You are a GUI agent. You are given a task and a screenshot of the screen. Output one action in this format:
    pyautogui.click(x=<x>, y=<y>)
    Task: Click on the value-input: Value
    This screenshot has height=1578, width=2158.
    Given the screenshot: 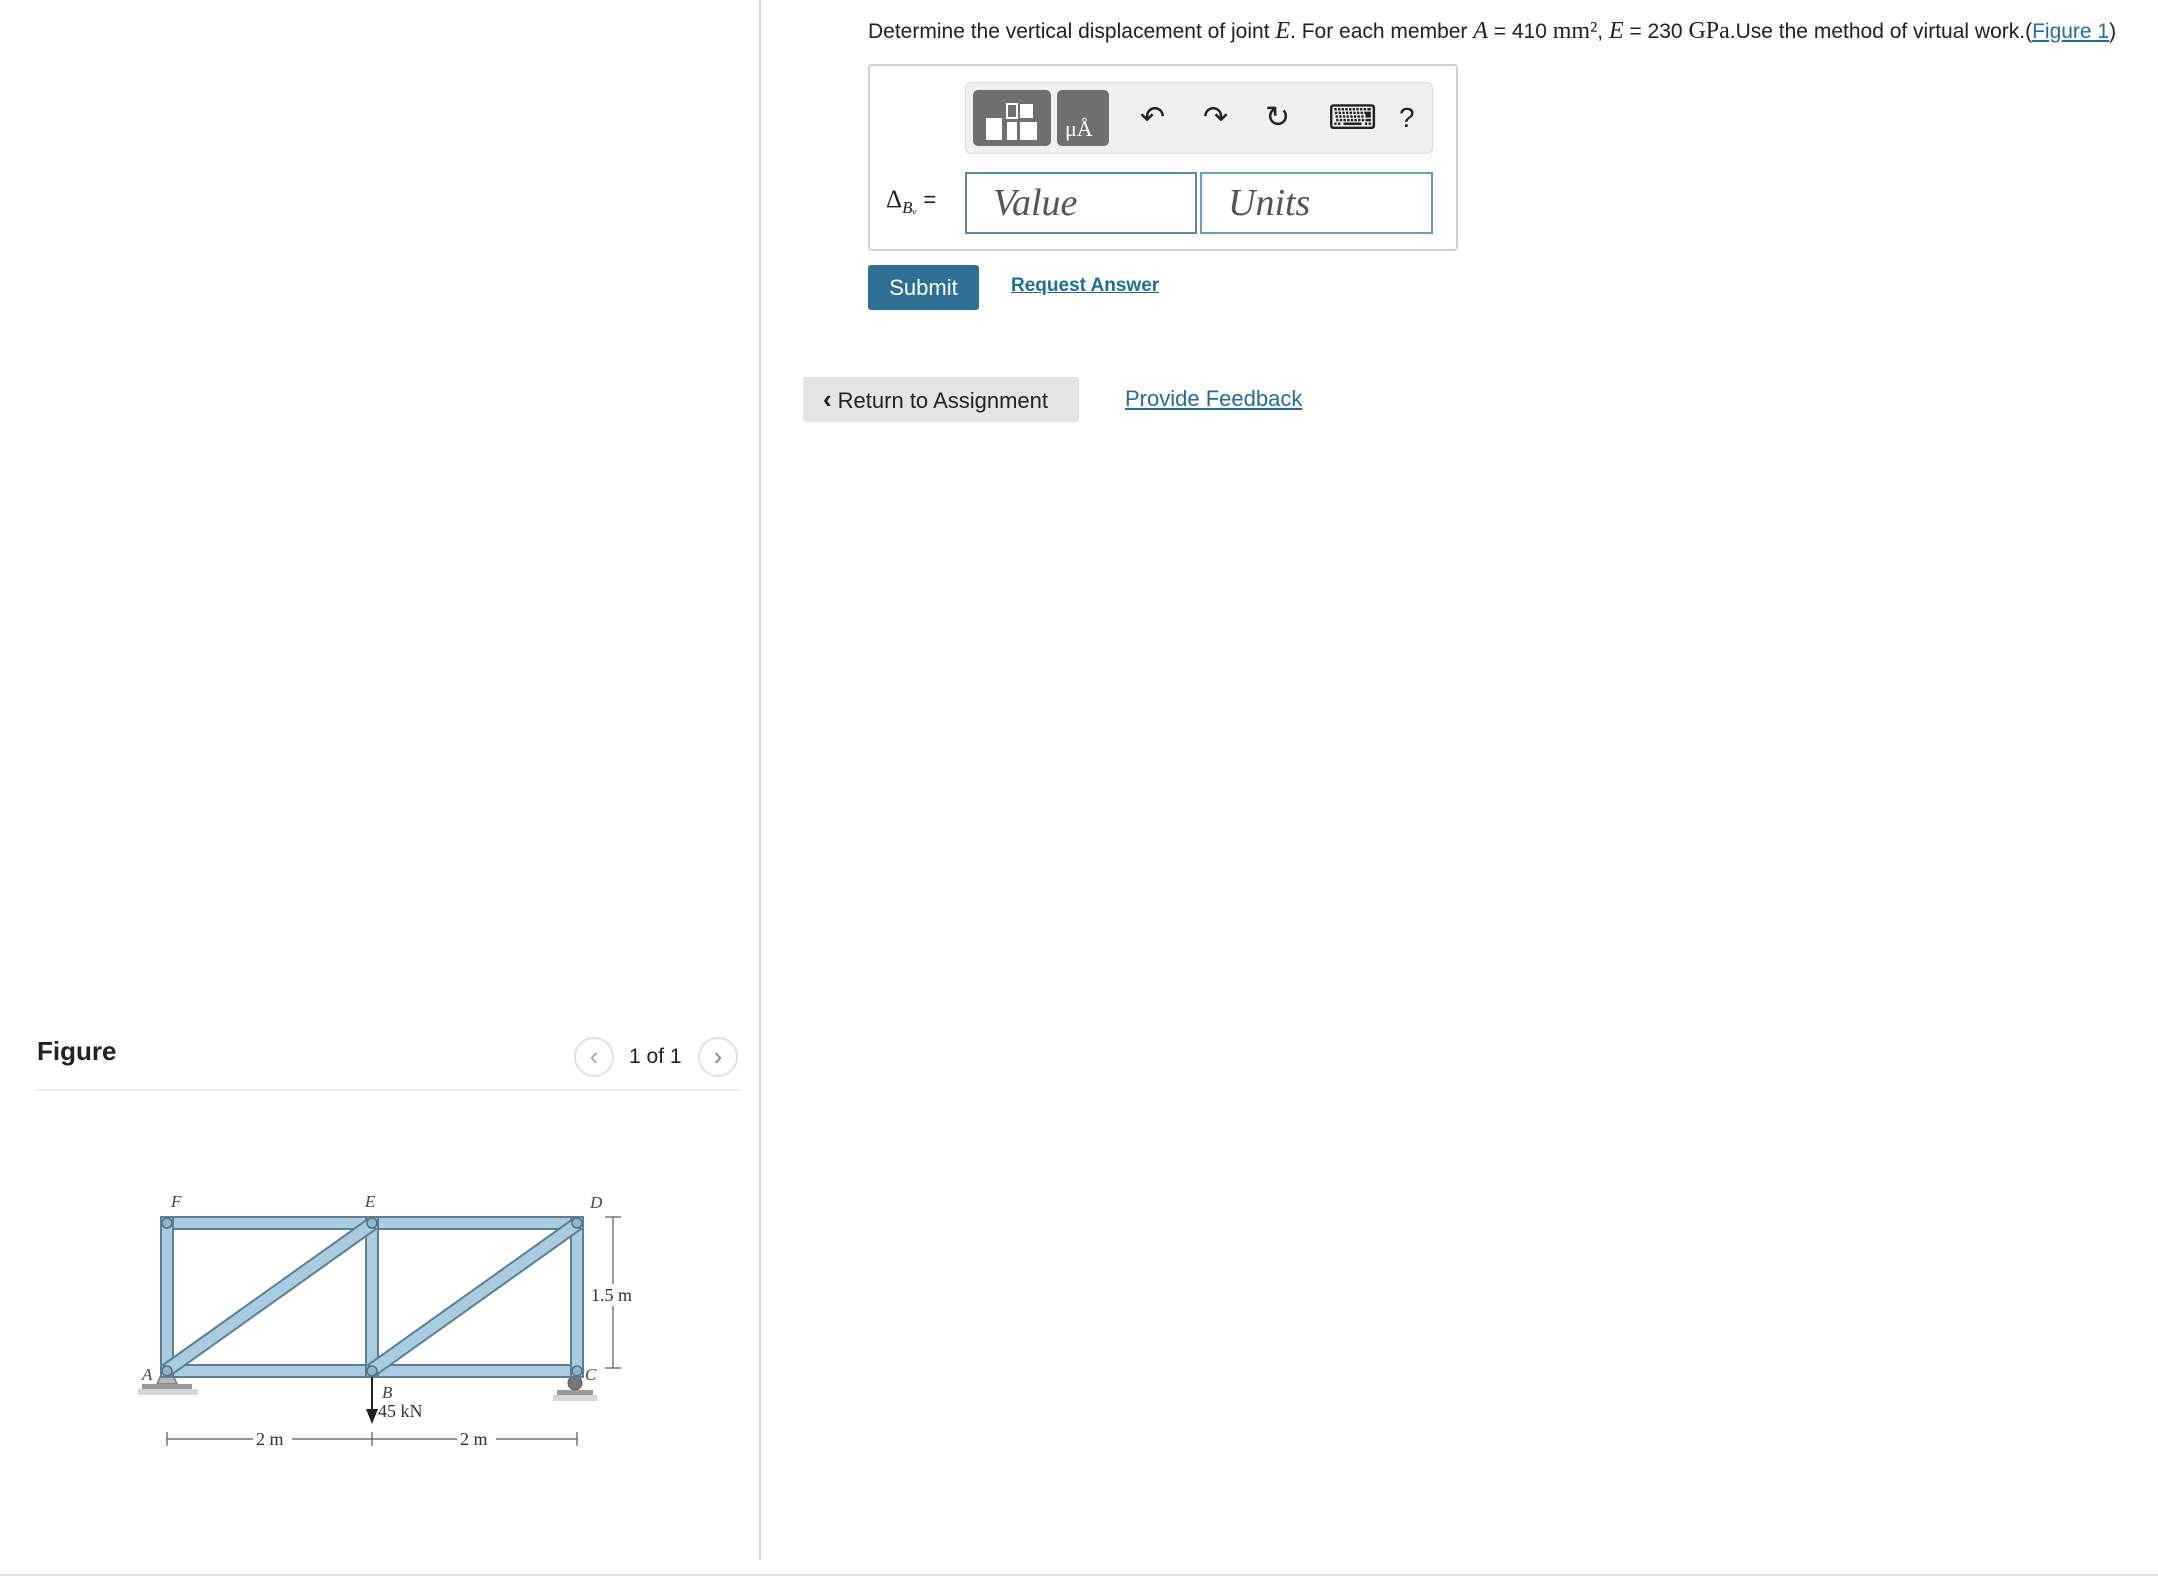 What is the action you would take?
    pyautogui.click(x=1081, y=203)
    